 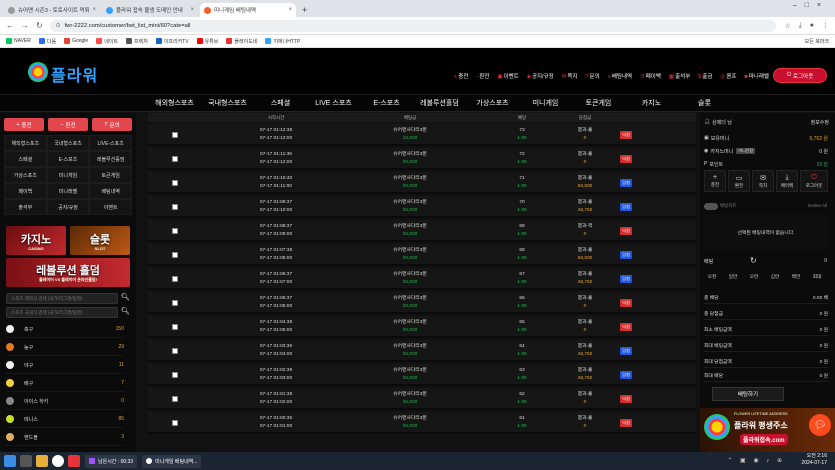 What do you see at coordinates (739, 181) in the screenshot?
I see `withdraw-action-button: ▭ 환전` at bounding box center [739, 181].